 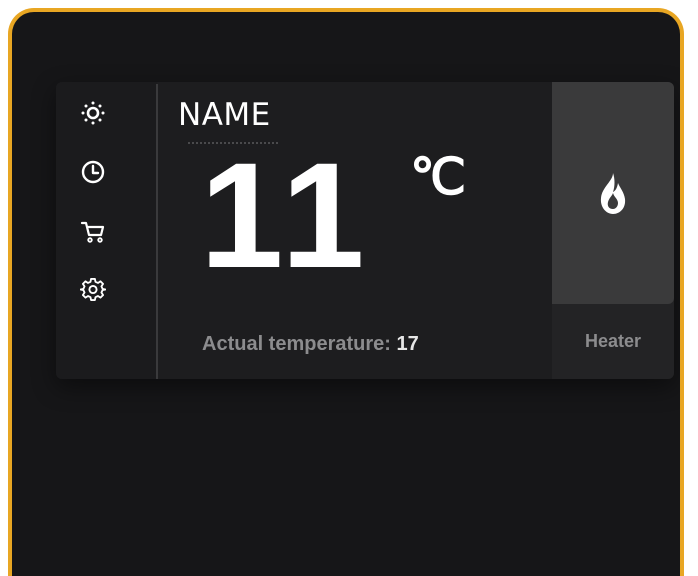 I want to click on settings-button, so click(x=93, y=290).